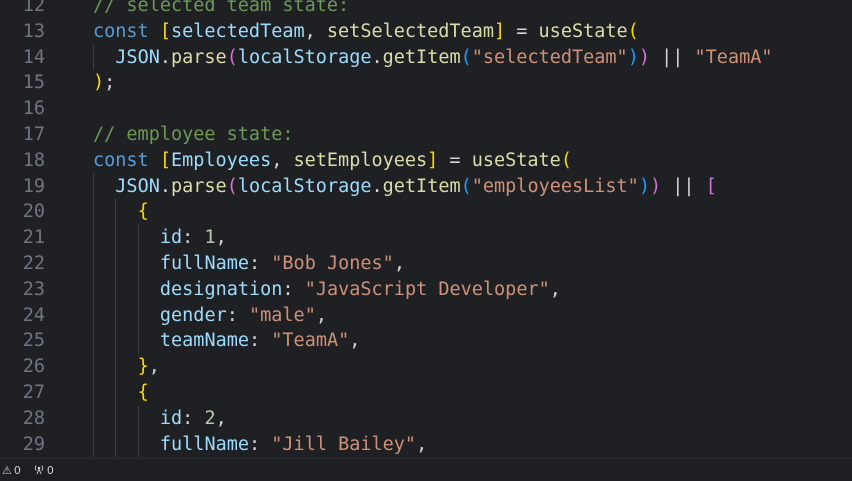 This screenshot has width=852, height=481. Describe the element at coordinates (426, 135) in the screenshot. I see `code-line: 17 // employee state:` at that location.